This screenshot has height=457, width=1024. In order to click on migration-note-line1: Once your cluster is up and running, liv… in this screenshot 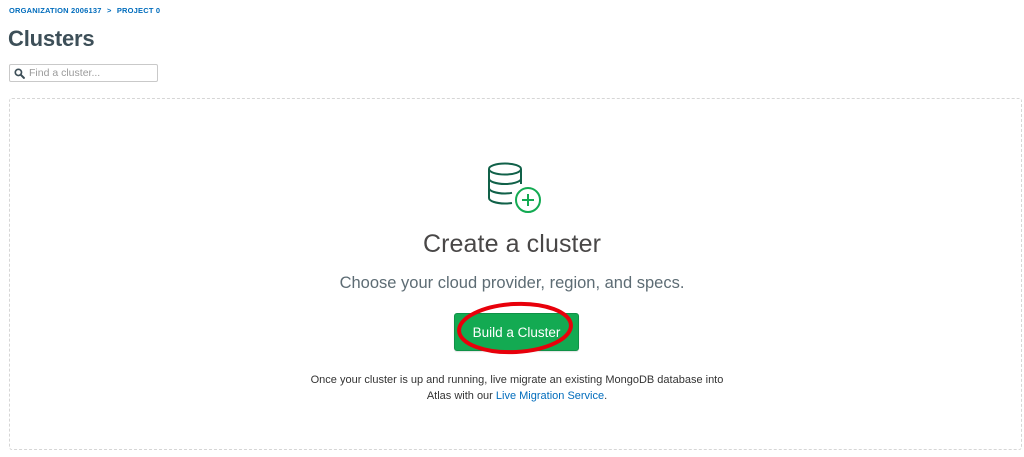, I will do `click(517, 380)`.